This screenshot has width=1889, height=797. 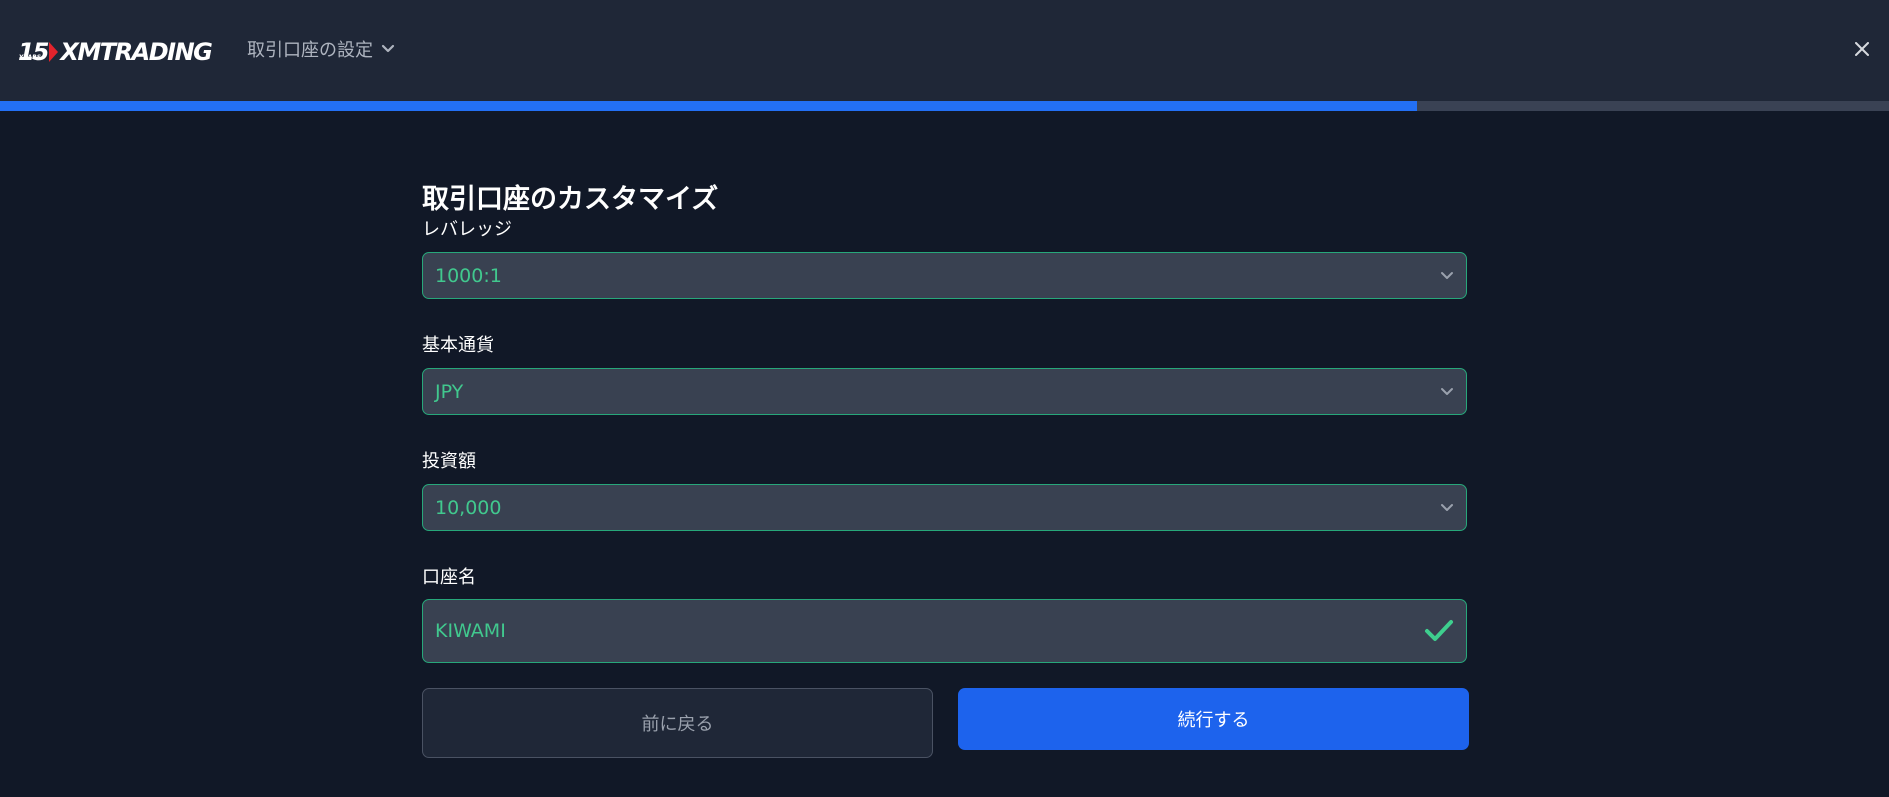 What do you see at coordinates (944, 275) in the screenshot?
I see `leverage-select: 1000:1` at bounding box center [944, 275].